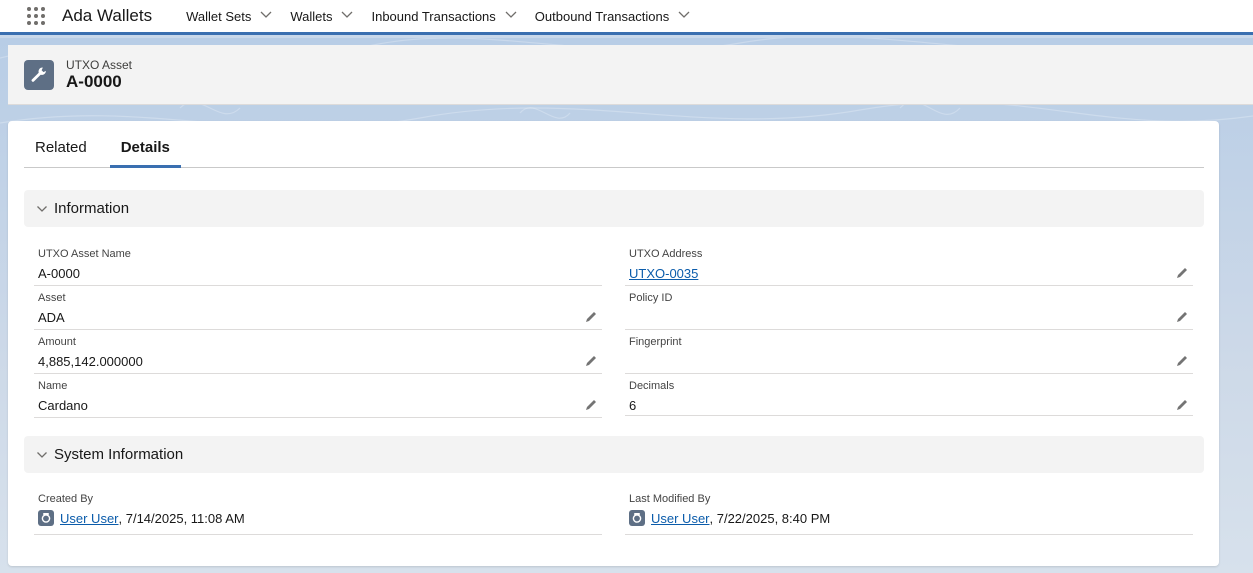  I want to click on nav-item-inbound-transactions: Inbound Transactions, so click(444, 16).